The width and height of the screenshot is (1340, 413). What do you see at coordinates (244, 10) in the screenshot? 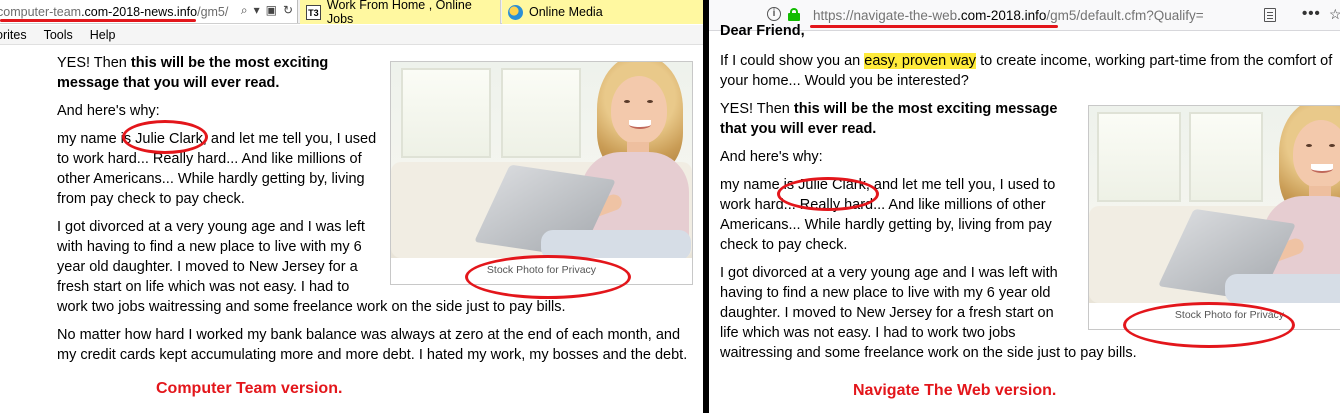
I see `search-icon: ⌕` at bounding box center [244, 10].